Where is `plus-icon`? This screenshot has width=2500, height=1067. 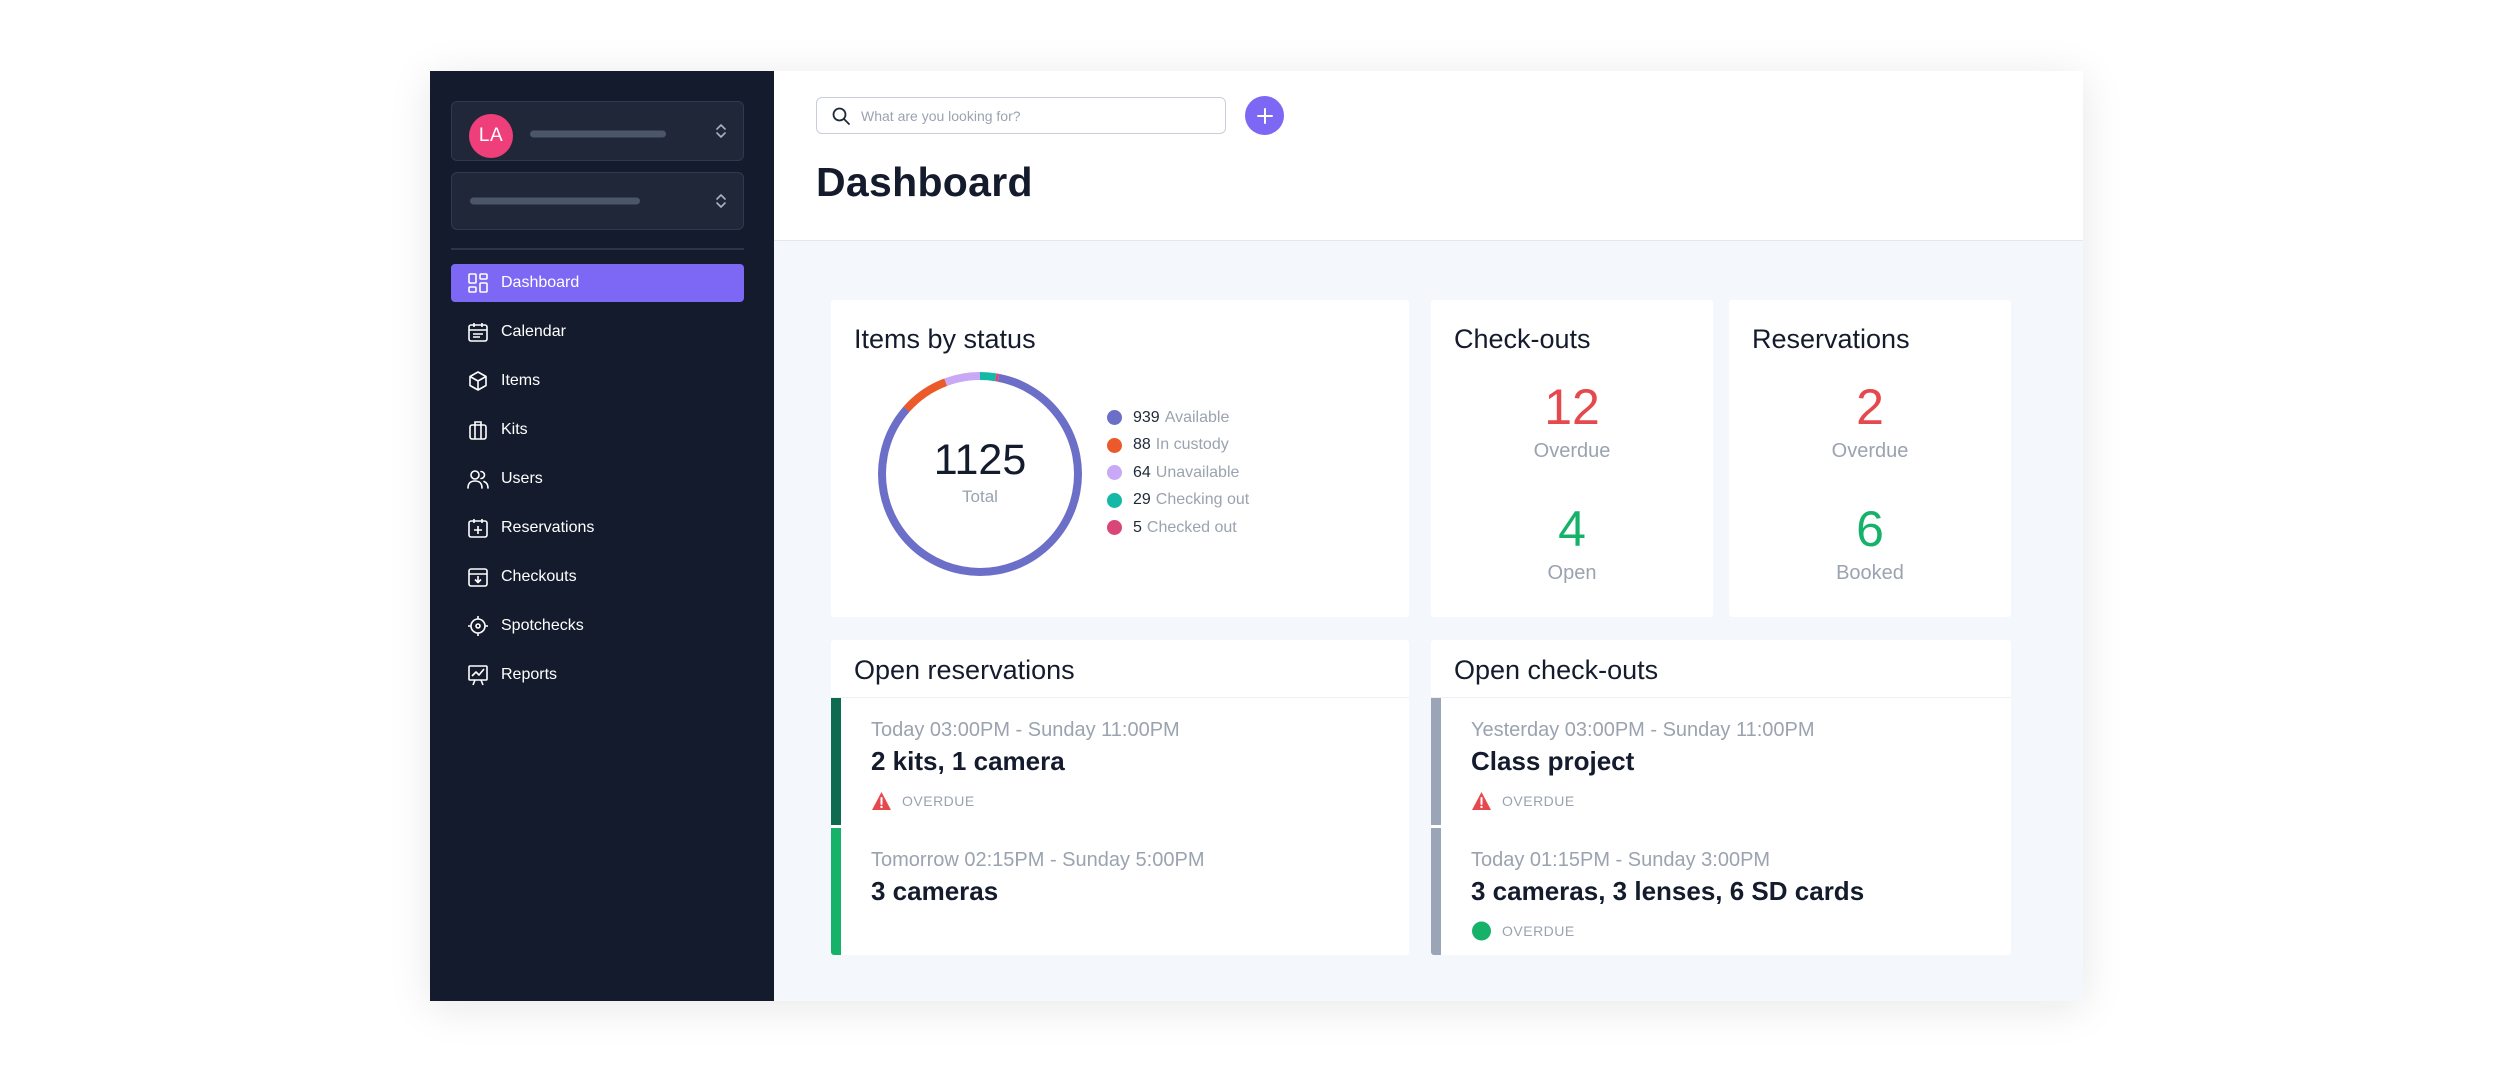
plus-icon is located at coordinates (1264, 115).